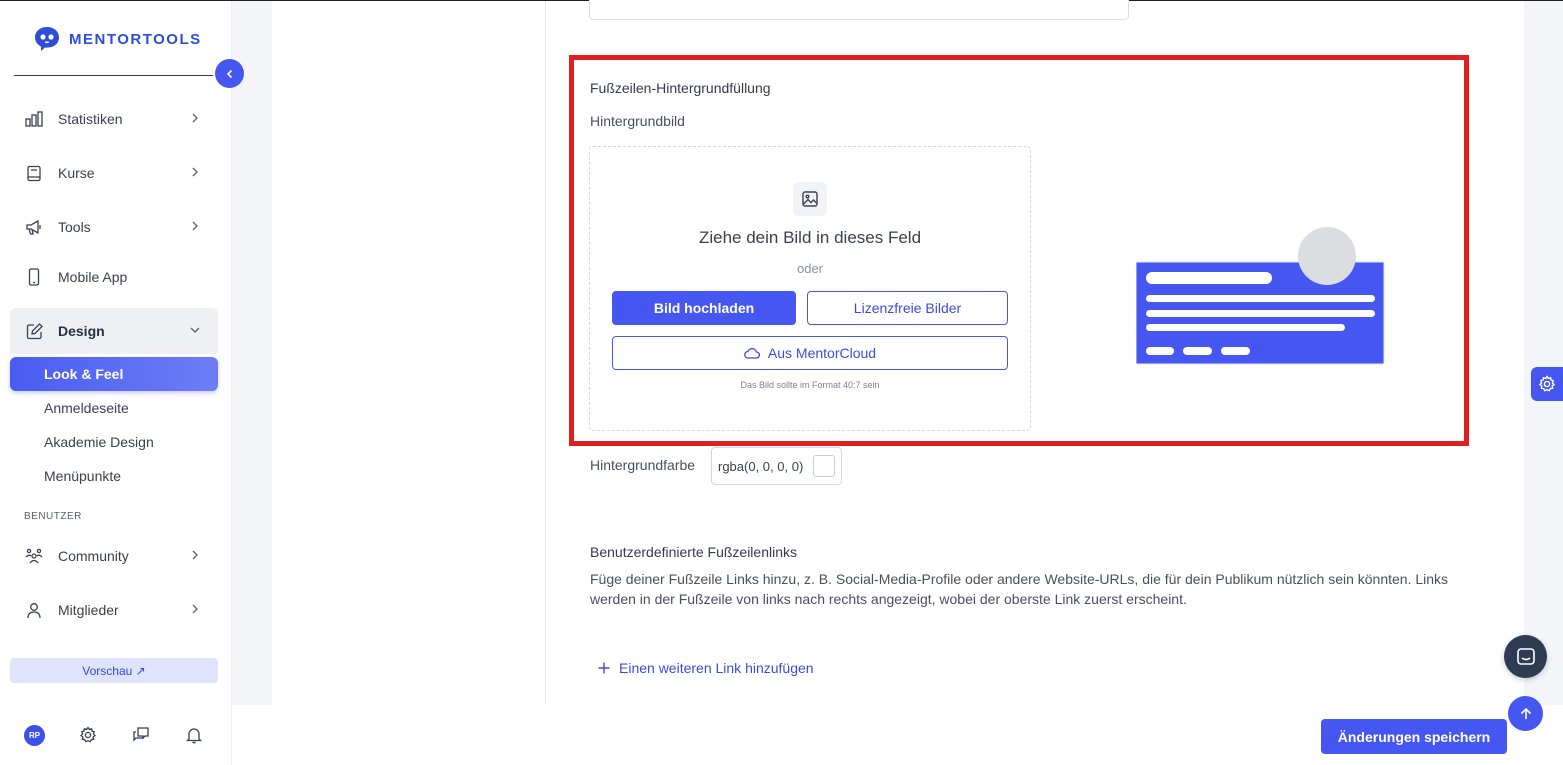  What do you see at coordinates (604, 668) in the screenshot?
I see `plus-icon` at bounding box center [604, 668].